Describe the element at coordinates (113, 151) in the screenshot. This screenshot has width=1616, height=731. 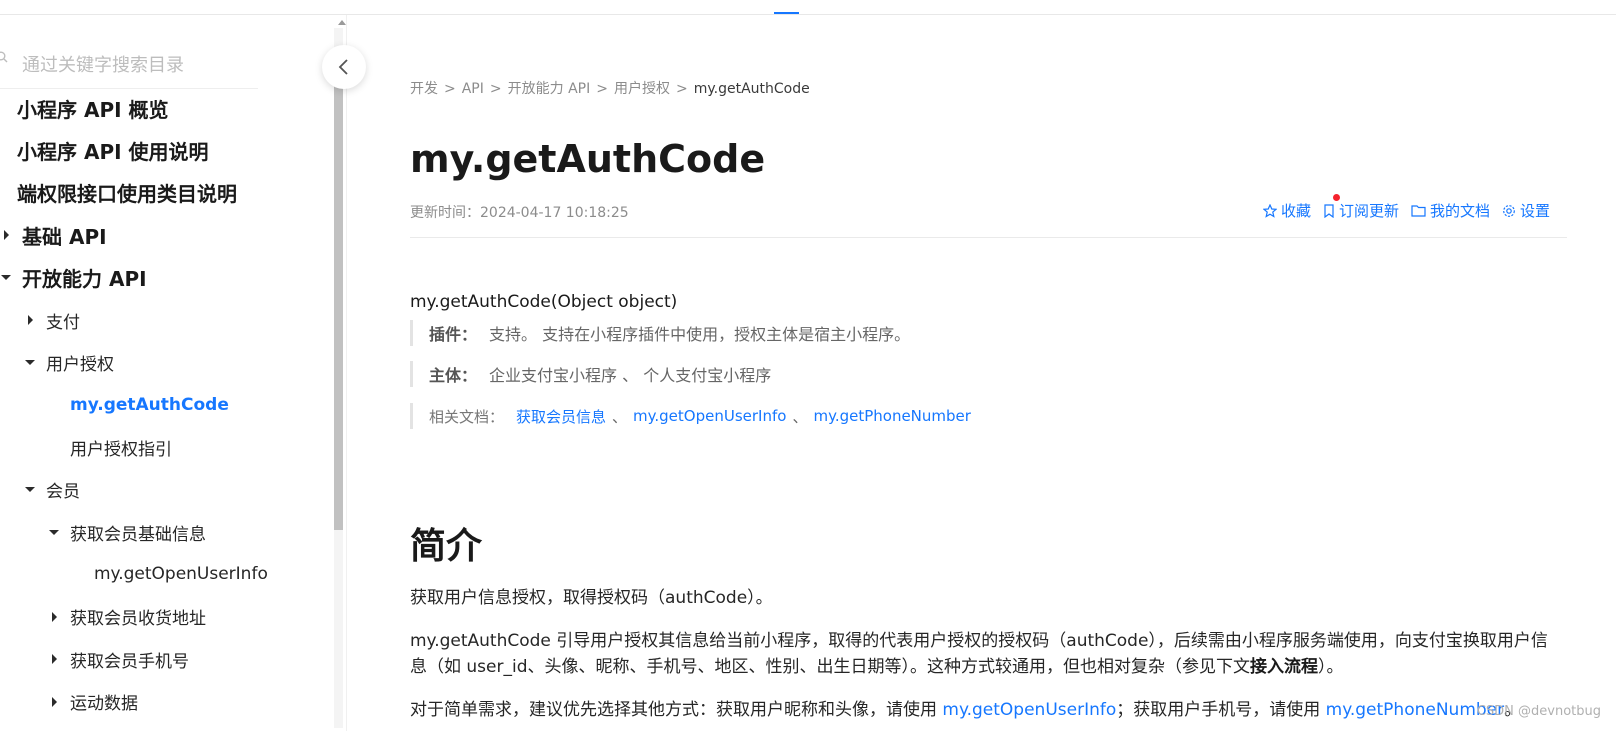
I see `sidebar-item-label: 小程序 API 使用说明` at that location.